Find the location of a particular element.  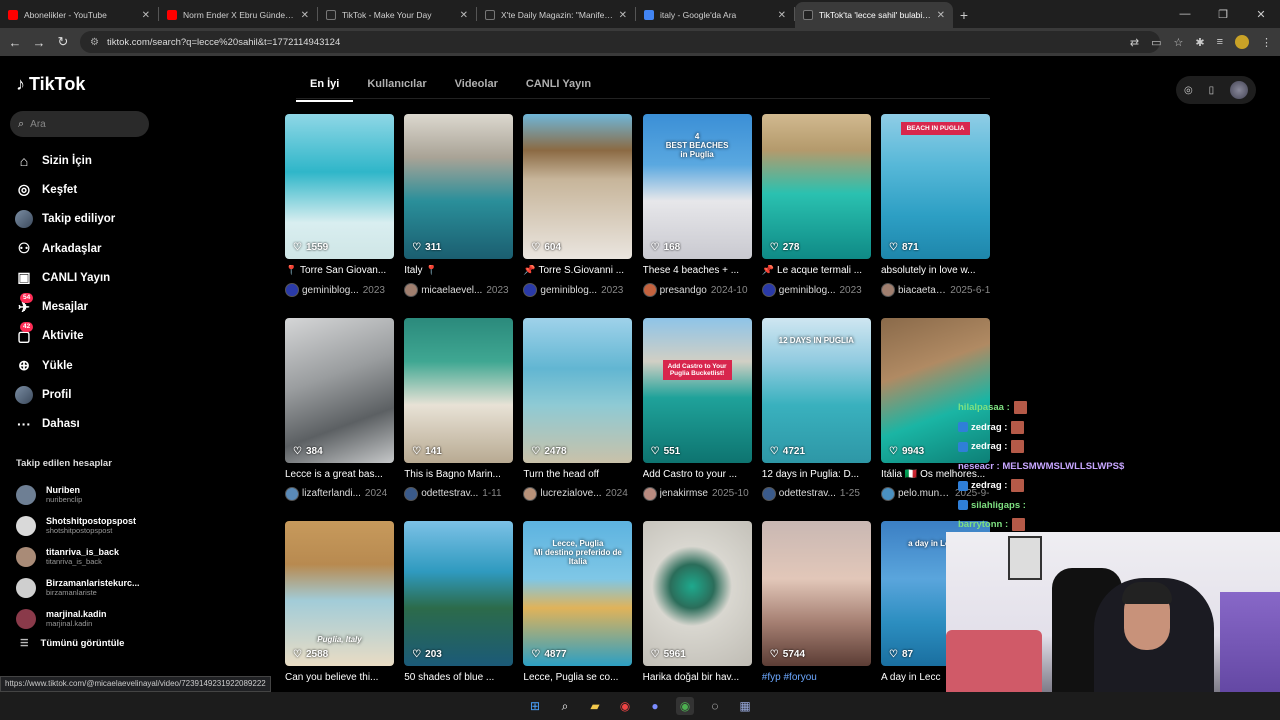

nav-item: Takip ediliyor is located at coordinates (84, 219).